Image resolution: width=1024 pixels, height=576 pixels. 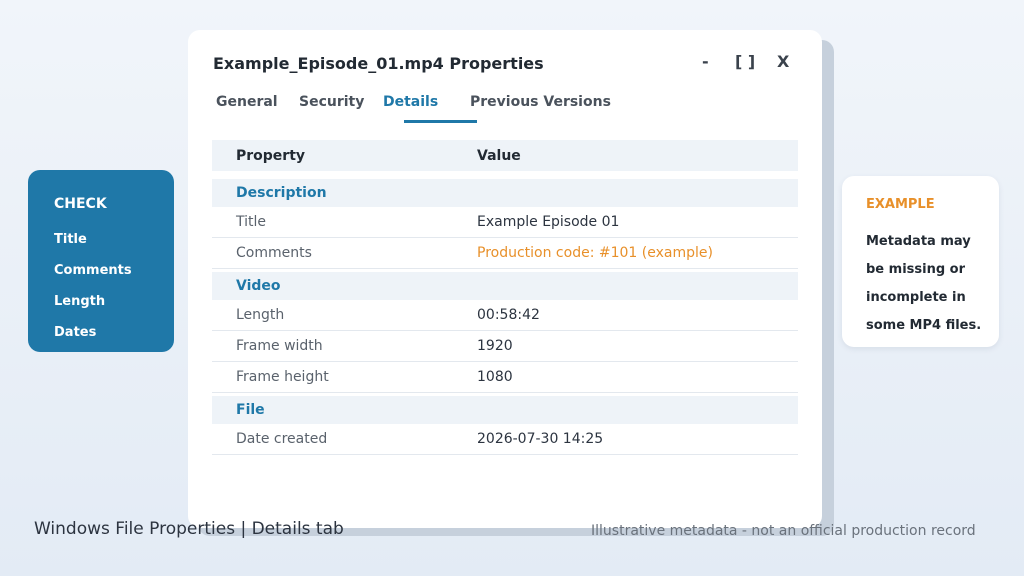 I want to click on property-value: Example Episode 01, so click(x=548, y=222).